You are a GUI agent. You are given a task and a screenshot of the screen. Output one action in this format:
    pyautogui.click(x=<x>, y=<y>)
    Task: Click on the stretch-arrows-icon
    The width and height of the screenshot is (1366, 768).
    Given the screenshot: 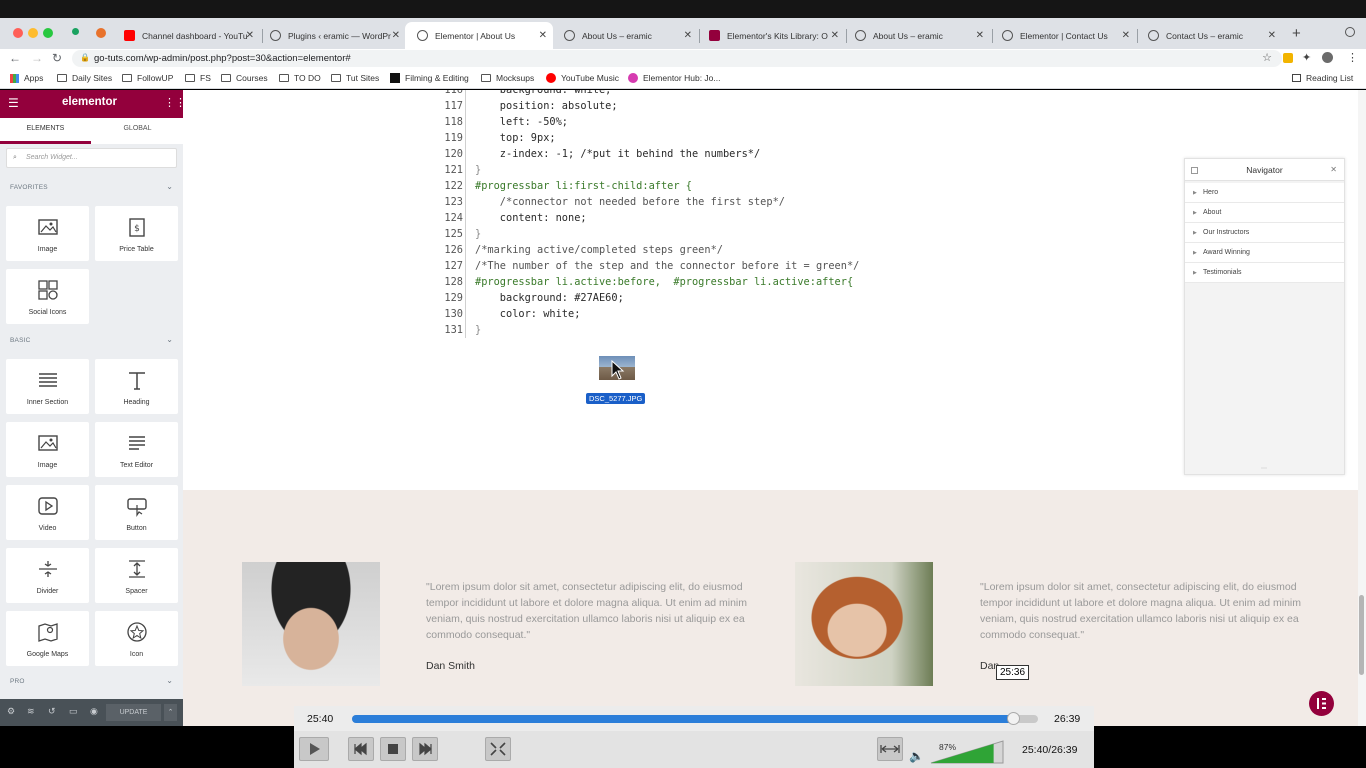 What is the action you would take?
    pyautogui.click(x=890, y=749)
    